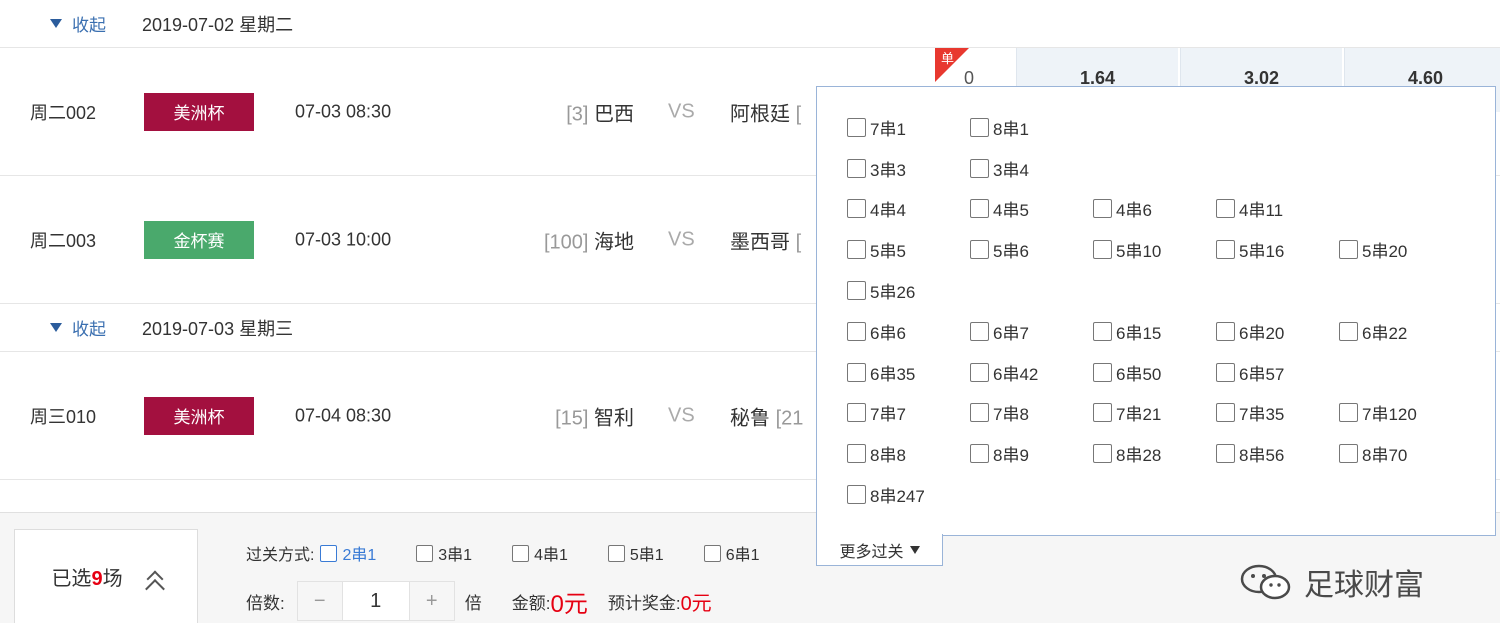 The image size is (1500, 623). I want to click on pass-option-3x1: 3串1, so click(444, 553).